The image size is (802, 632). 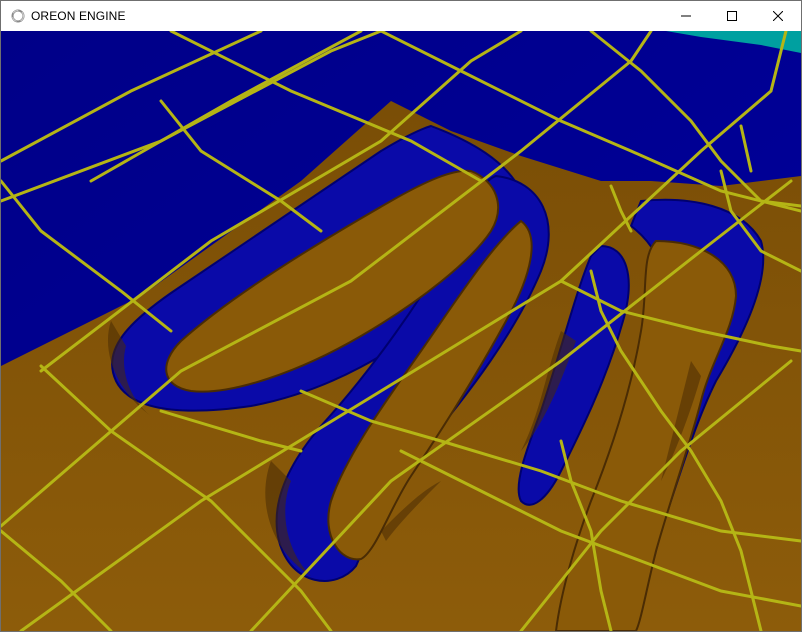 I want to click on close-button, so click(x=778, y=16).